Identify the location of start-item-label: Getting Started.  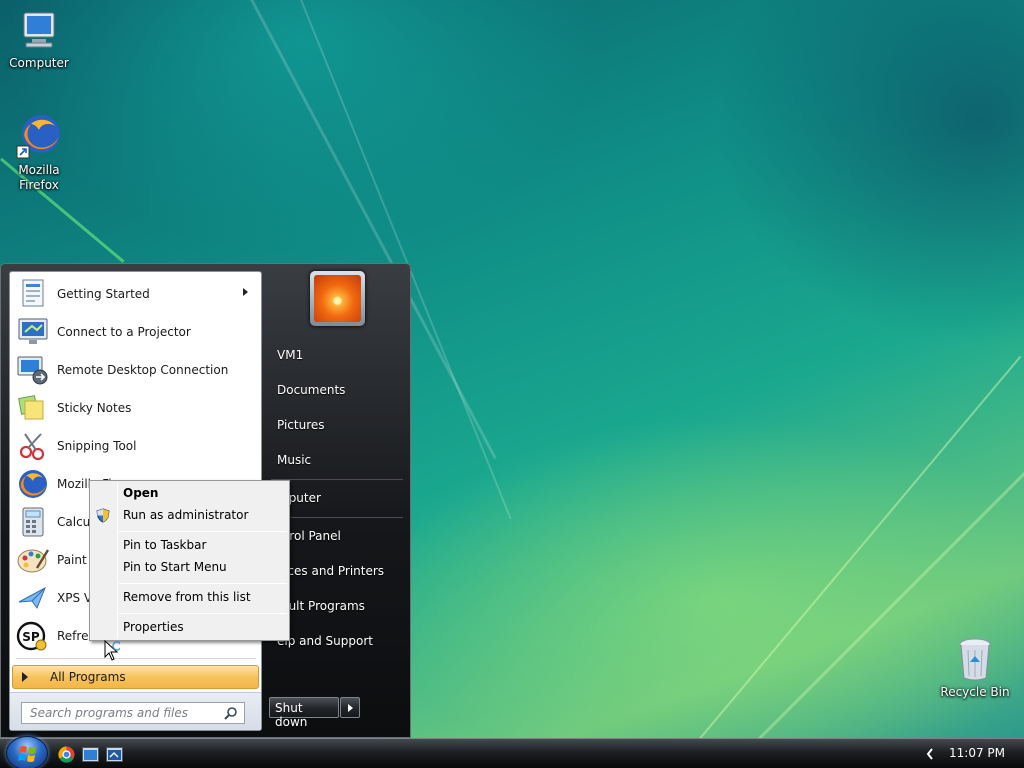
(103, 294).